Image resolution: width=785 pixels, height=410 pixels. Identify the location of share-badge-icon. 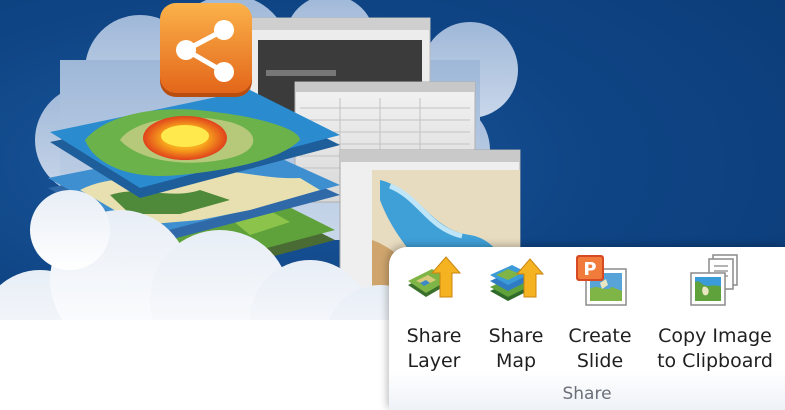
(206, 50).